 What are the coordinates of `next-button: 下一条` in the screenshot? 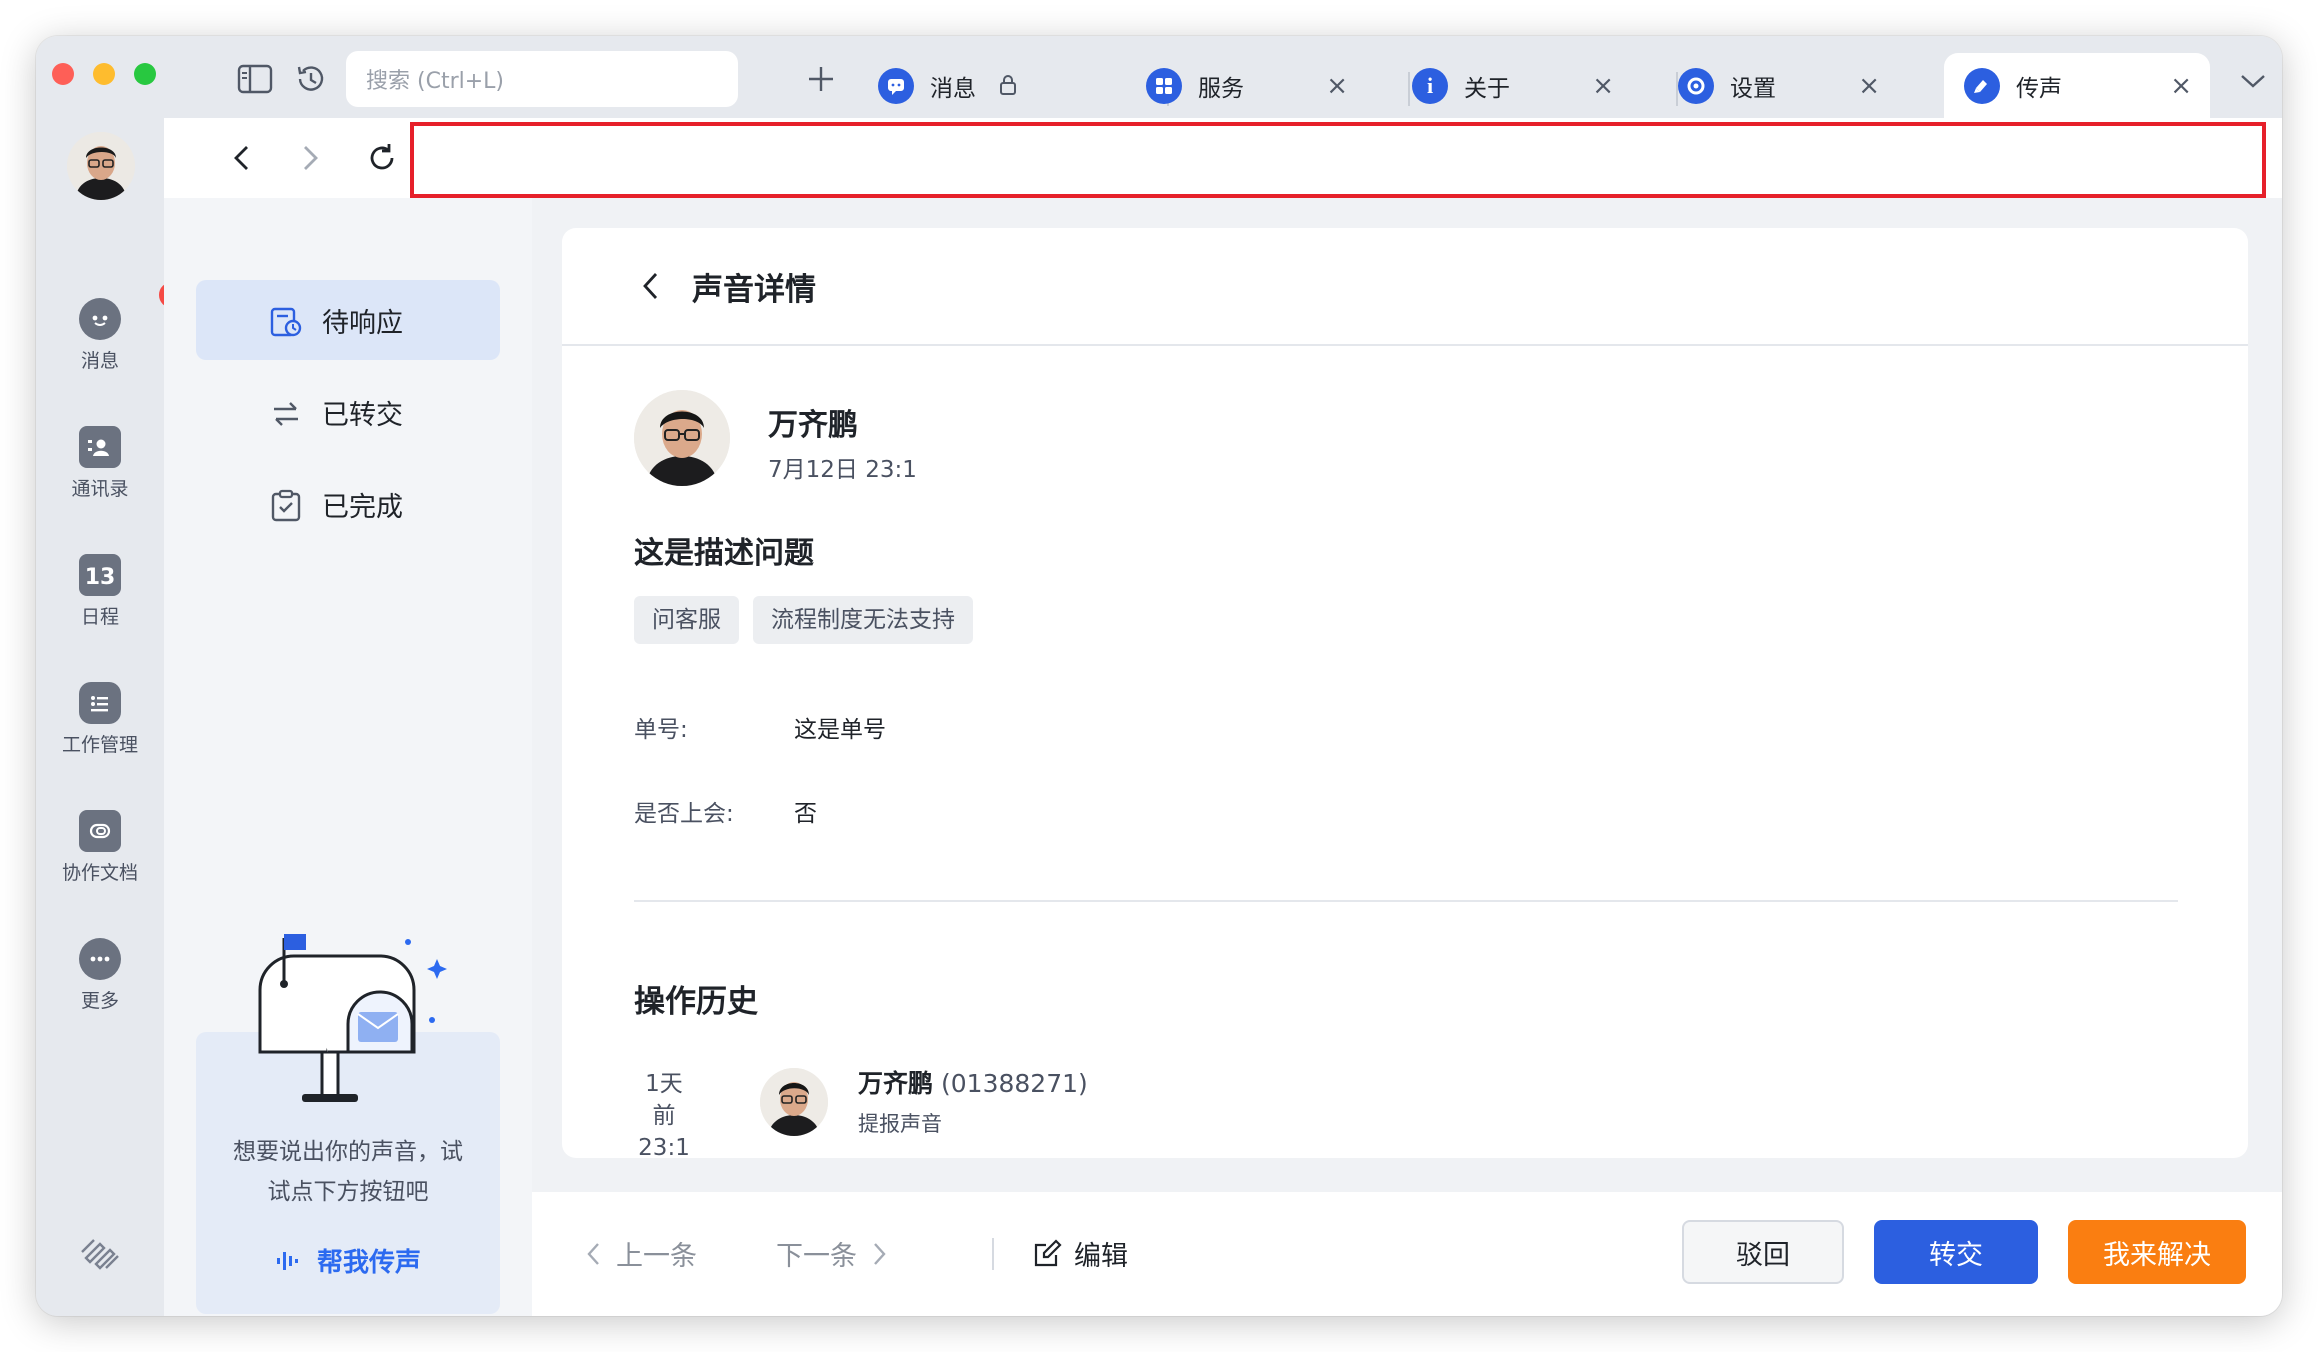 It's located at (831, 1253).